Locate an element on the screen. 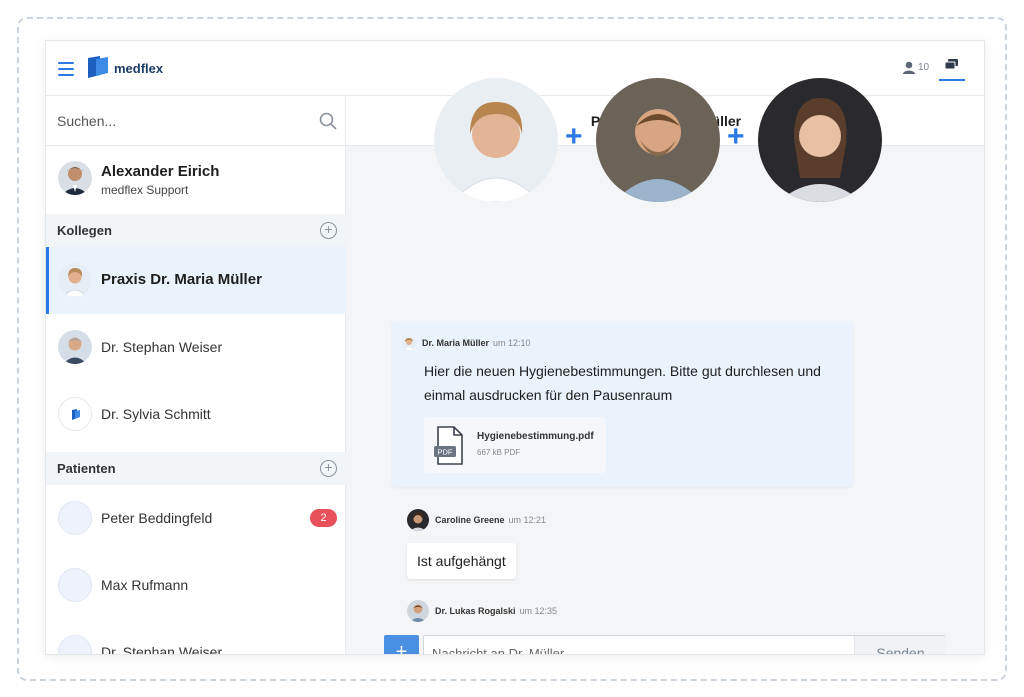 Image resolution: width=1024 pixels, height=697 pixels. sidebar-item-label: Praxis Dr. Maria Müller is located at coordinates (181, 279).